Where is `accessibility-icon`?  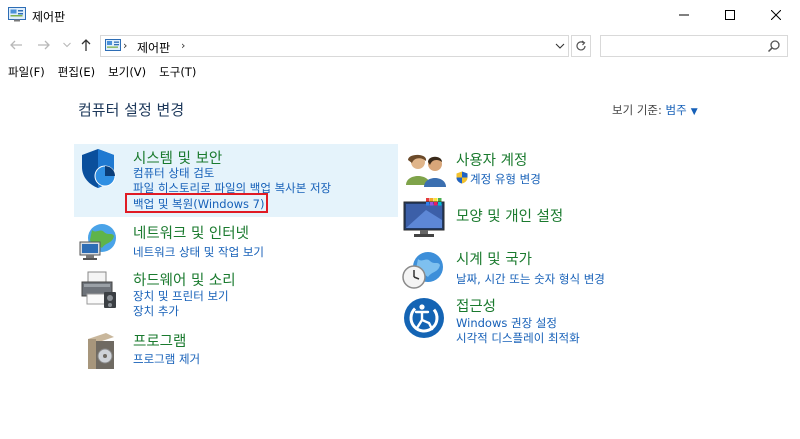
accessibility-icon is located at coordinates (424, 319).